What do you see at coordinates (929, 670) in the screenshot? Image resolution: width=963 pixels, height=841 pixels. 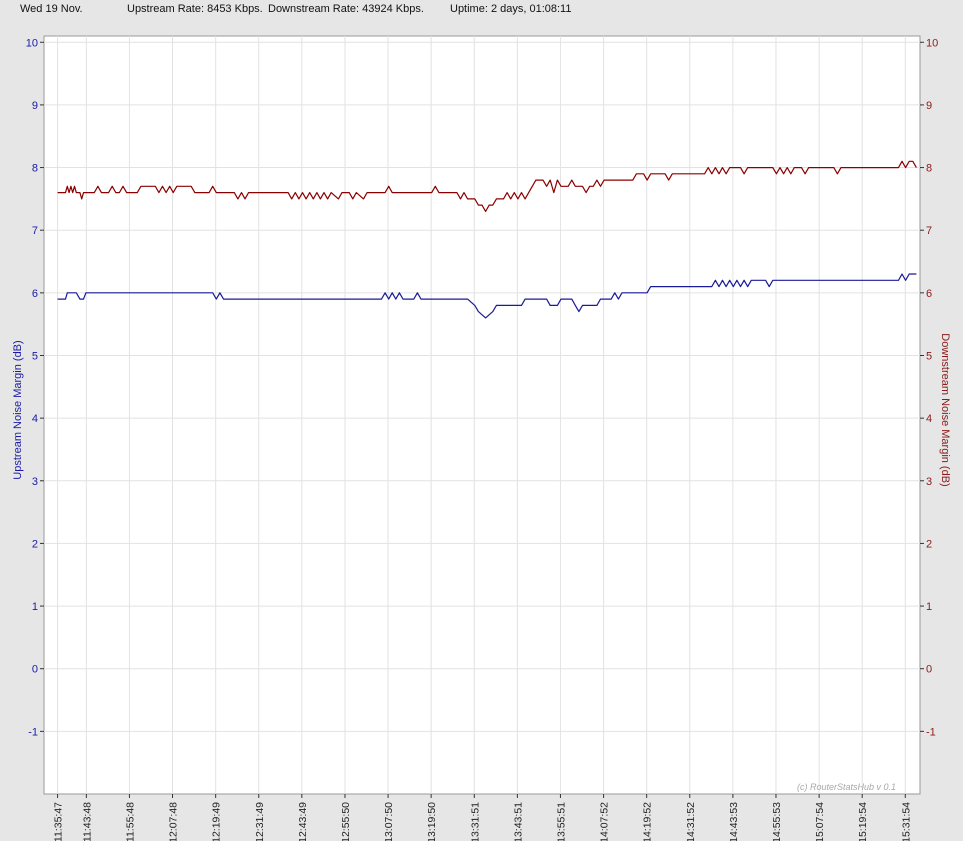 I see `y-right-tick-label: 0` at bounding box center [929, 670].